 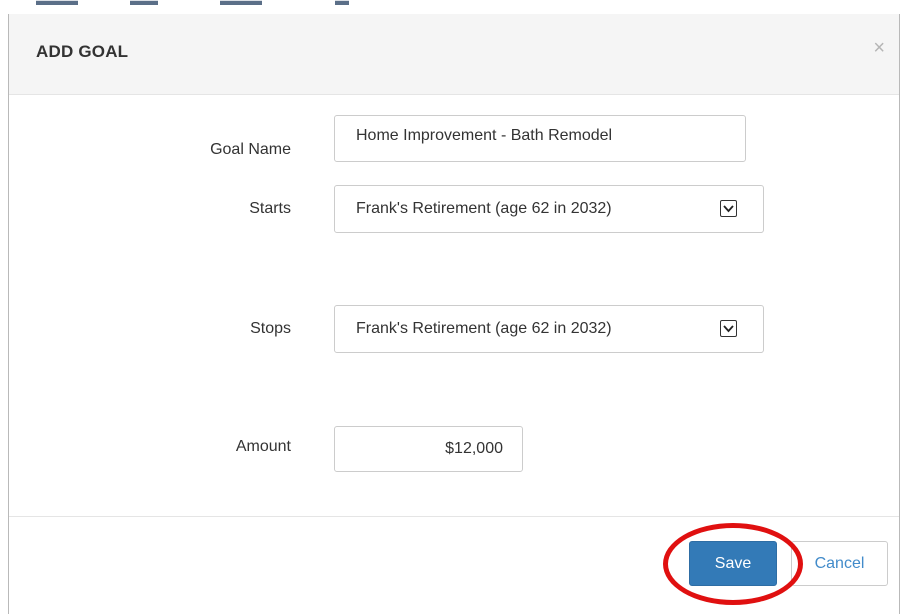 What do you see at coordinates (82, 51) in the screenshot?
I see `modal-title: ADD GOAL` at bounding box center [82, 51].